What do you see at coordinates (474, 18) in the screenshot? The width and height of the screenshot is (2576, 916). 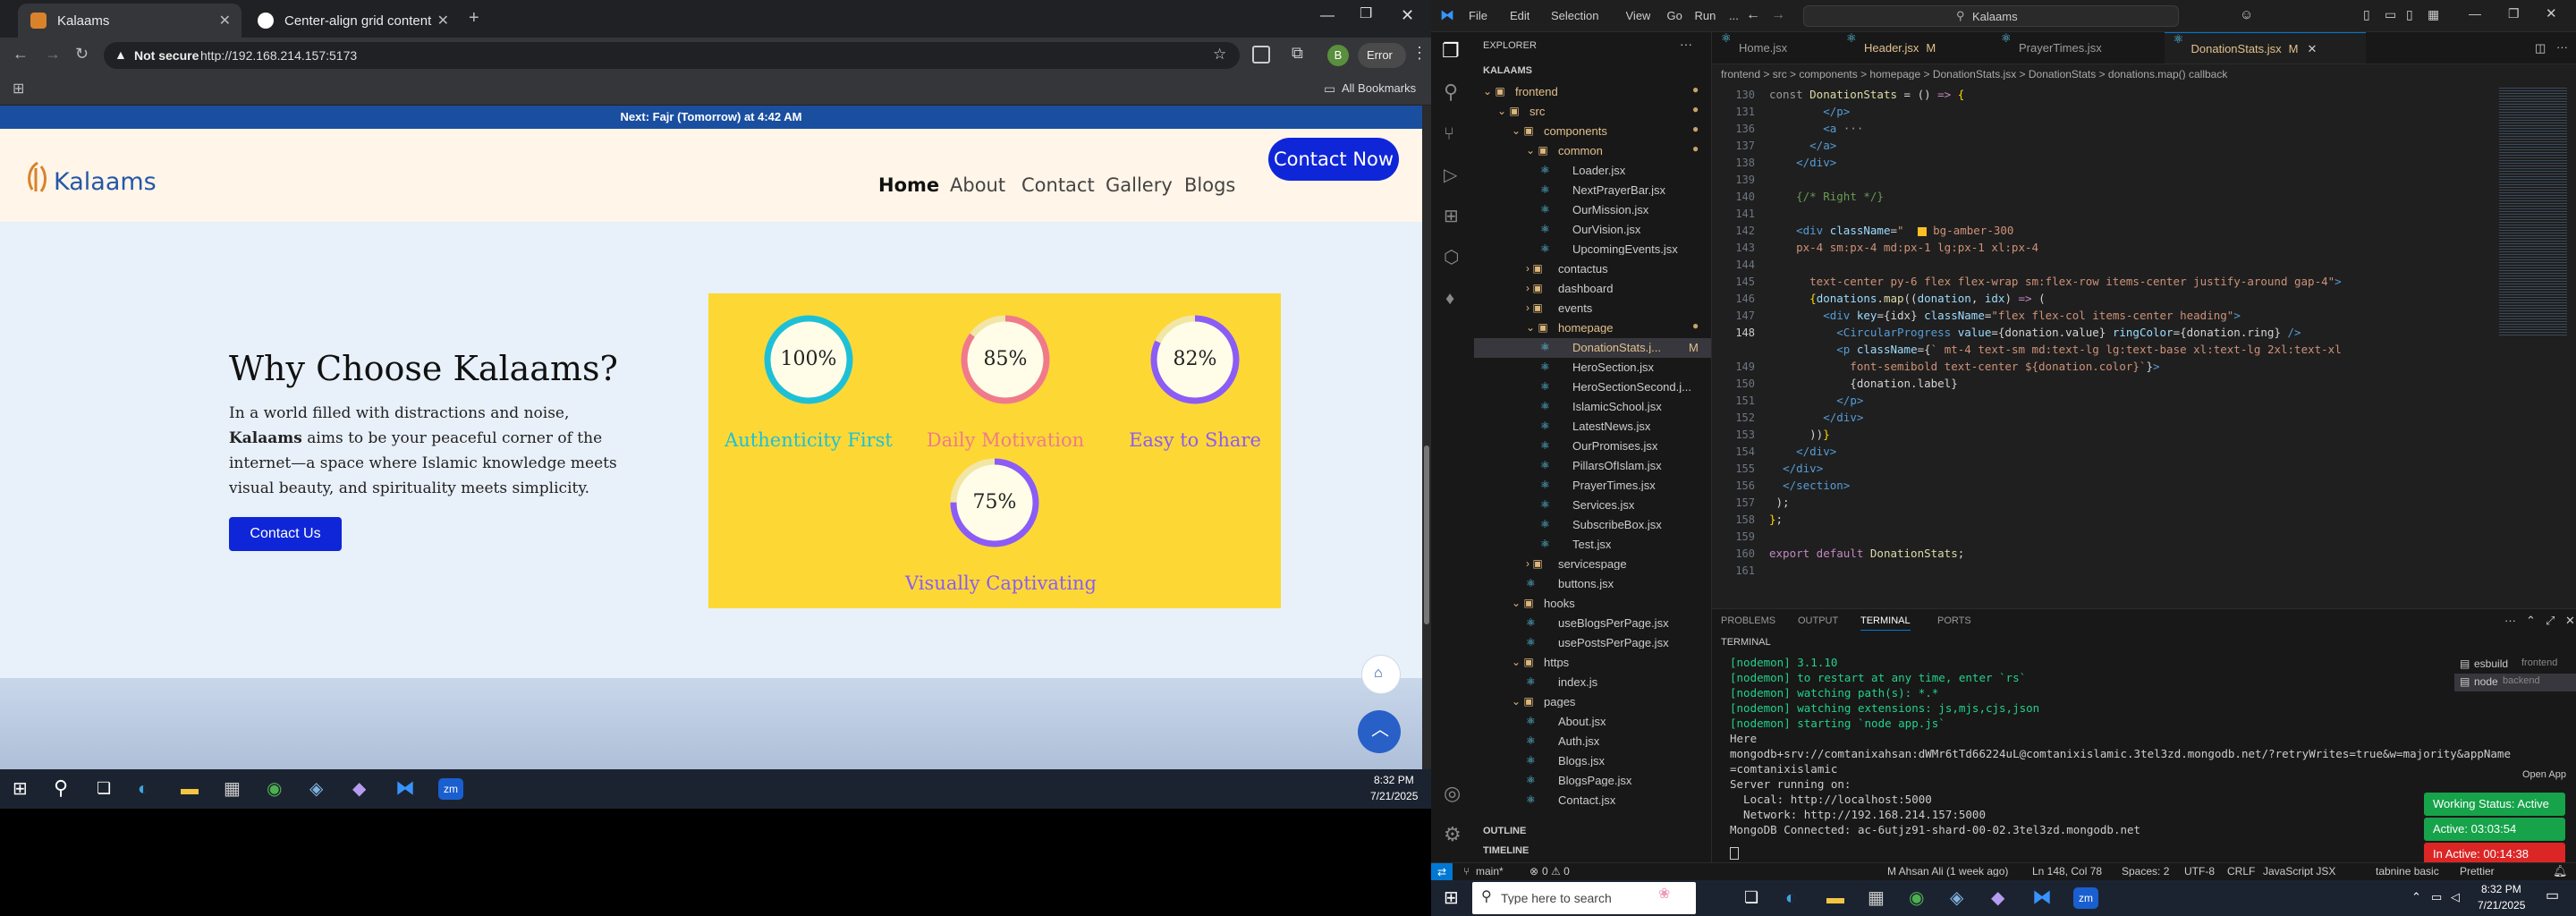 I see `new-tab-icon: +` at bounding box center [474, 18].